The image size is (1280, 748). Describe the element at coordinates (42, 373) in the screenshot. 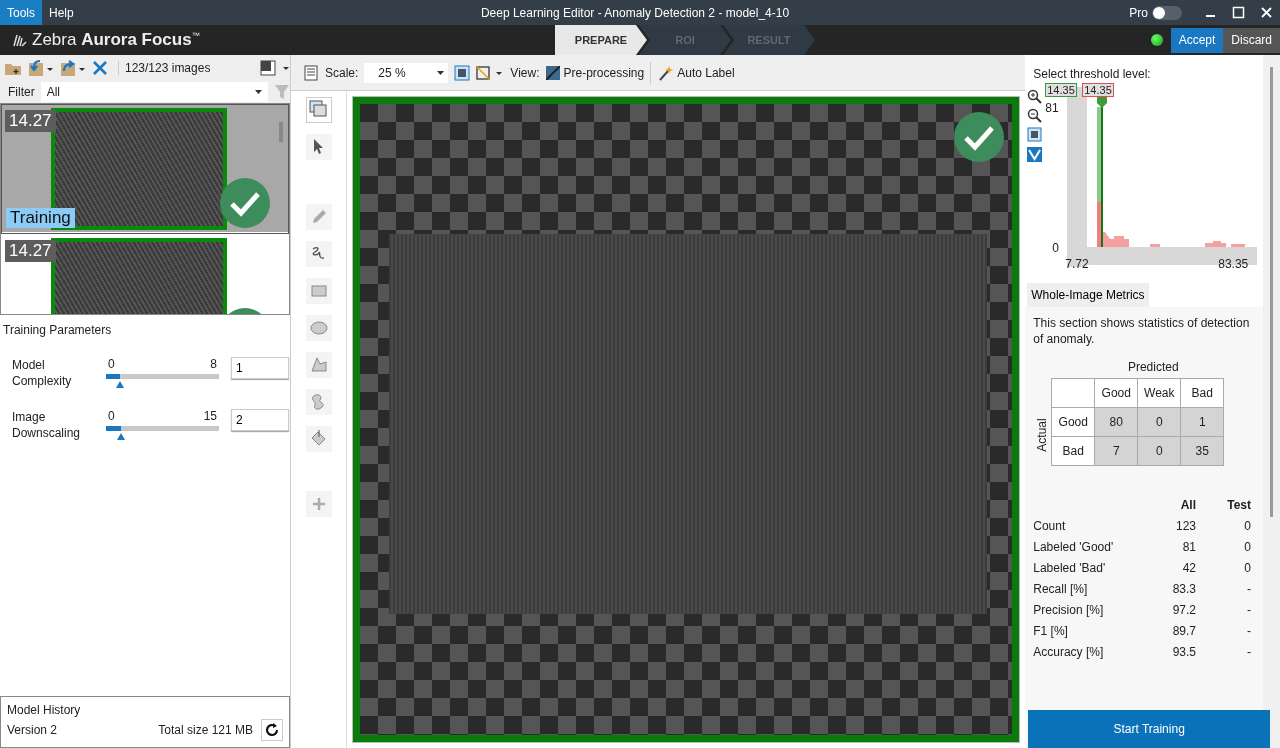

I see `parameter-label: Model Complexity` at that location.